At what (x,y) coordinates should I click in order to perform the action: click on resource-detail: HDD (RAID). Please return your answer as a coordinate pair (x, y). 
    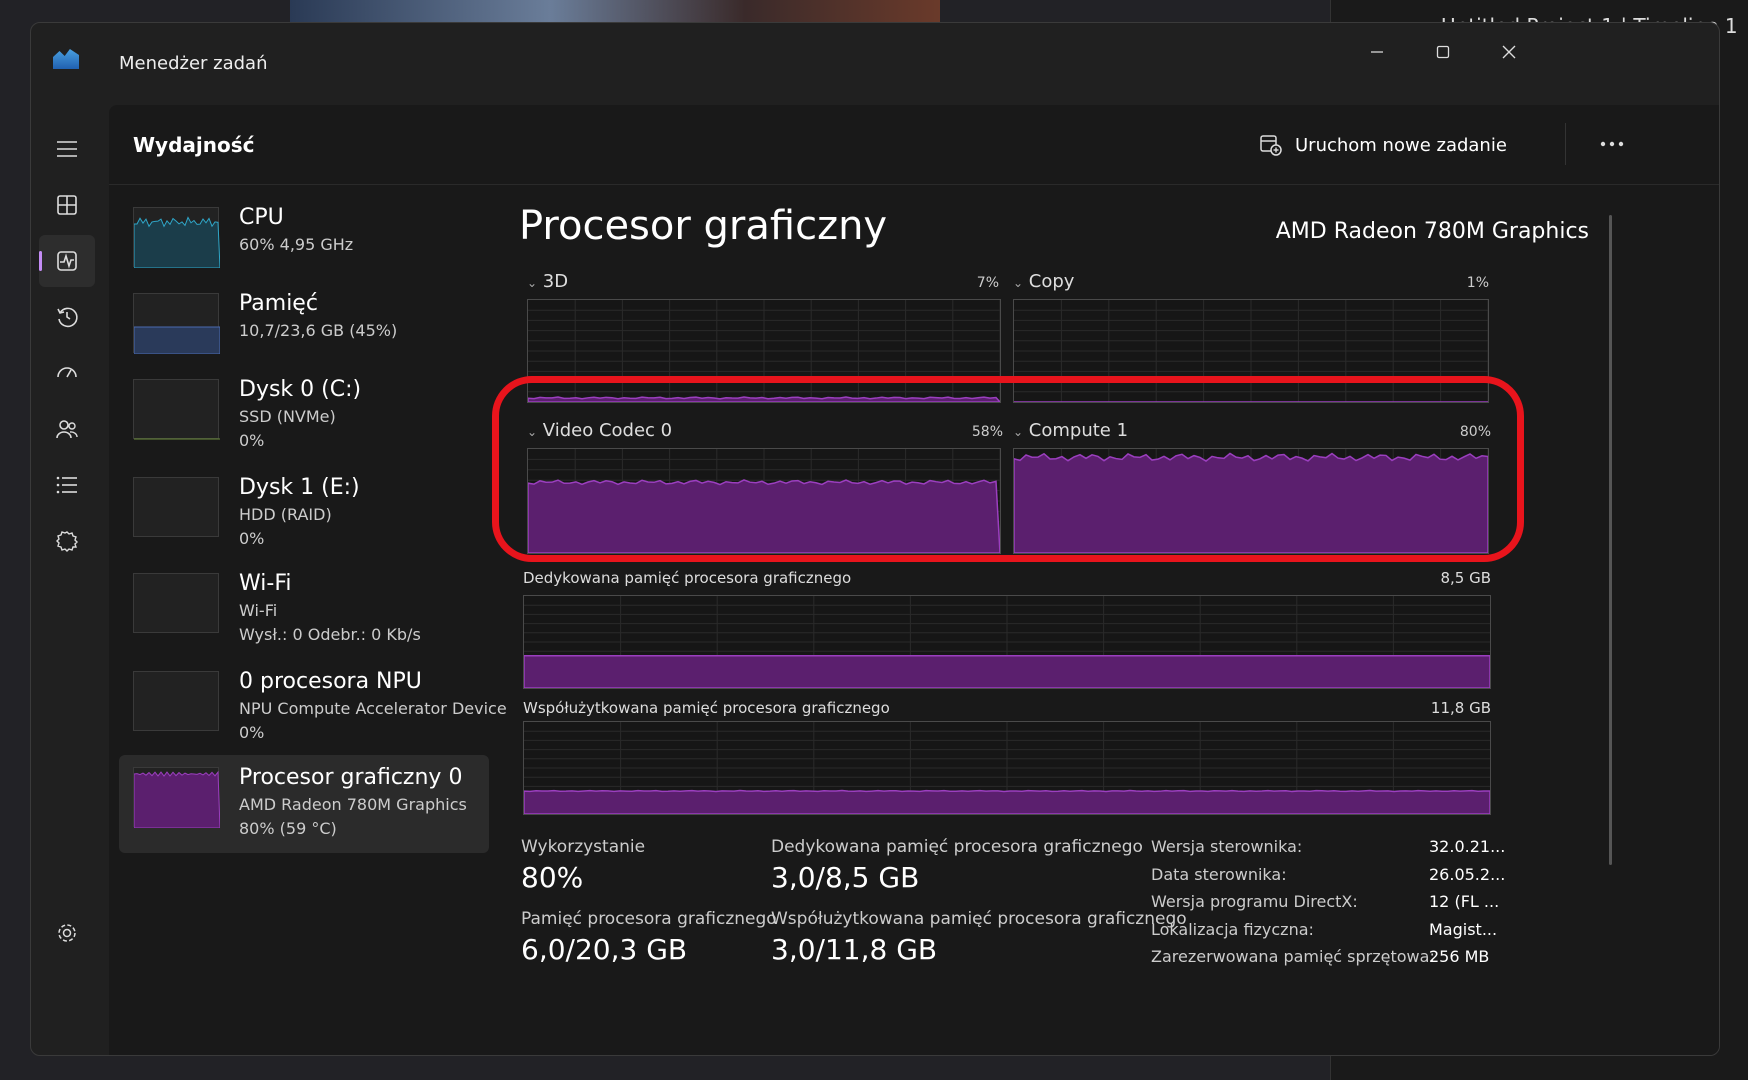
    Looking at the image, I should click on (285, 514).